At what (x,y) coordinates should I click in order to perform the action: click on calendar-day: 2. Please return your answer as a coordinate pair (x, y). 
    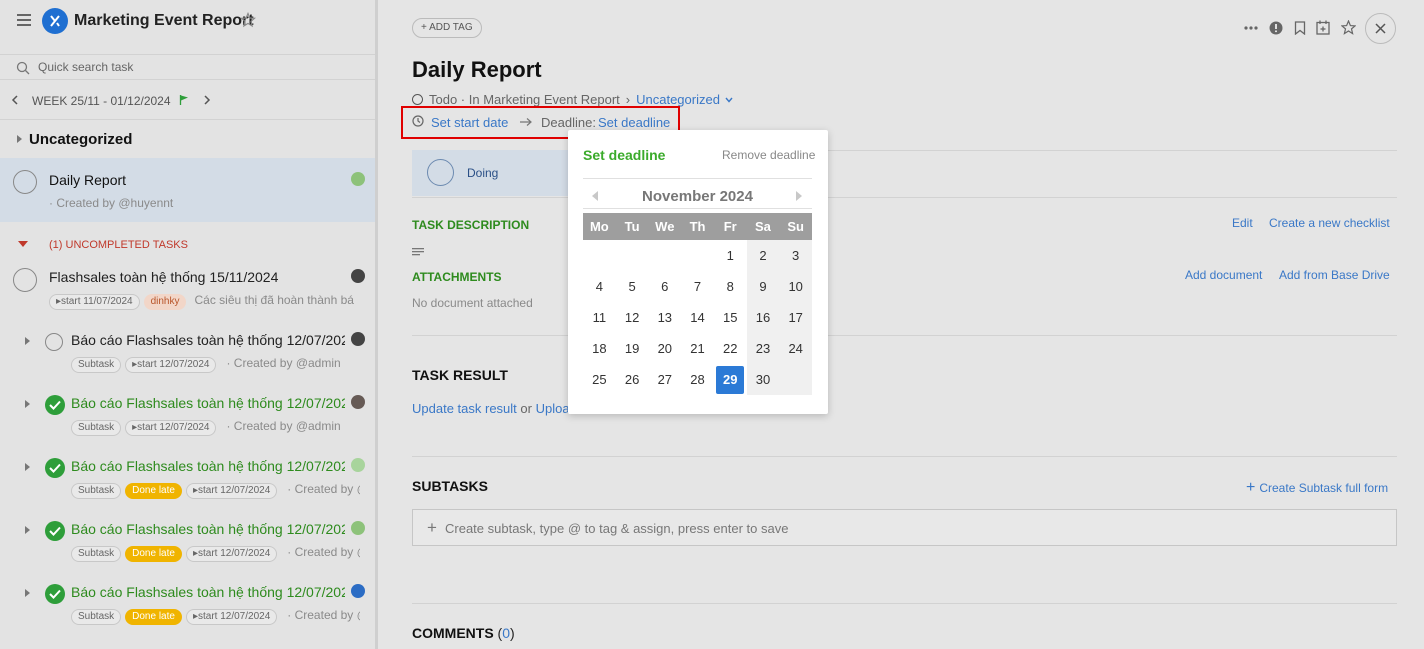
    Looking at the image, I should click on (763, 255).